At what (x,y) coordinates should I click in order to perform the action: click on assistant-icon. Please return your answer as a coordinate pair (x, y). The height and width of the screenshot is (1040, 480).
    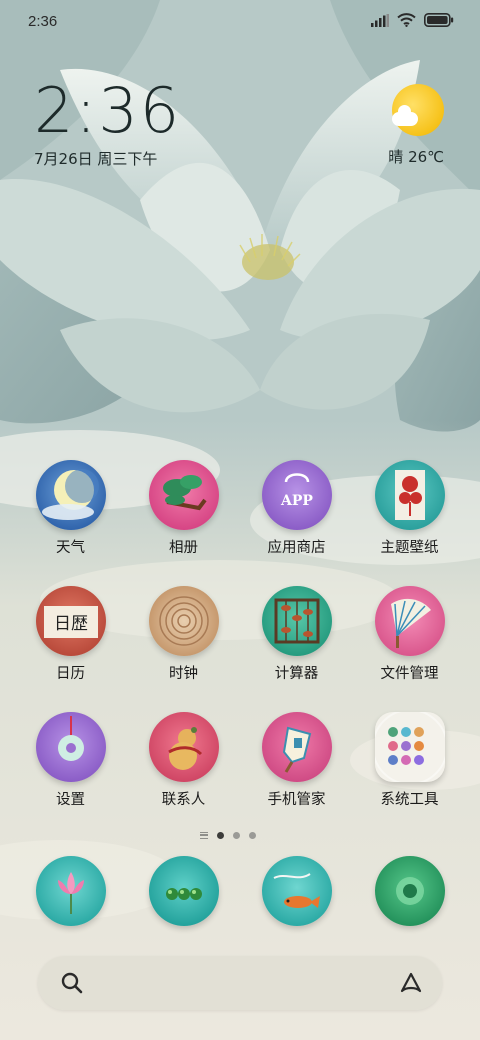
    Looking at the image, I should click on (411, 983).